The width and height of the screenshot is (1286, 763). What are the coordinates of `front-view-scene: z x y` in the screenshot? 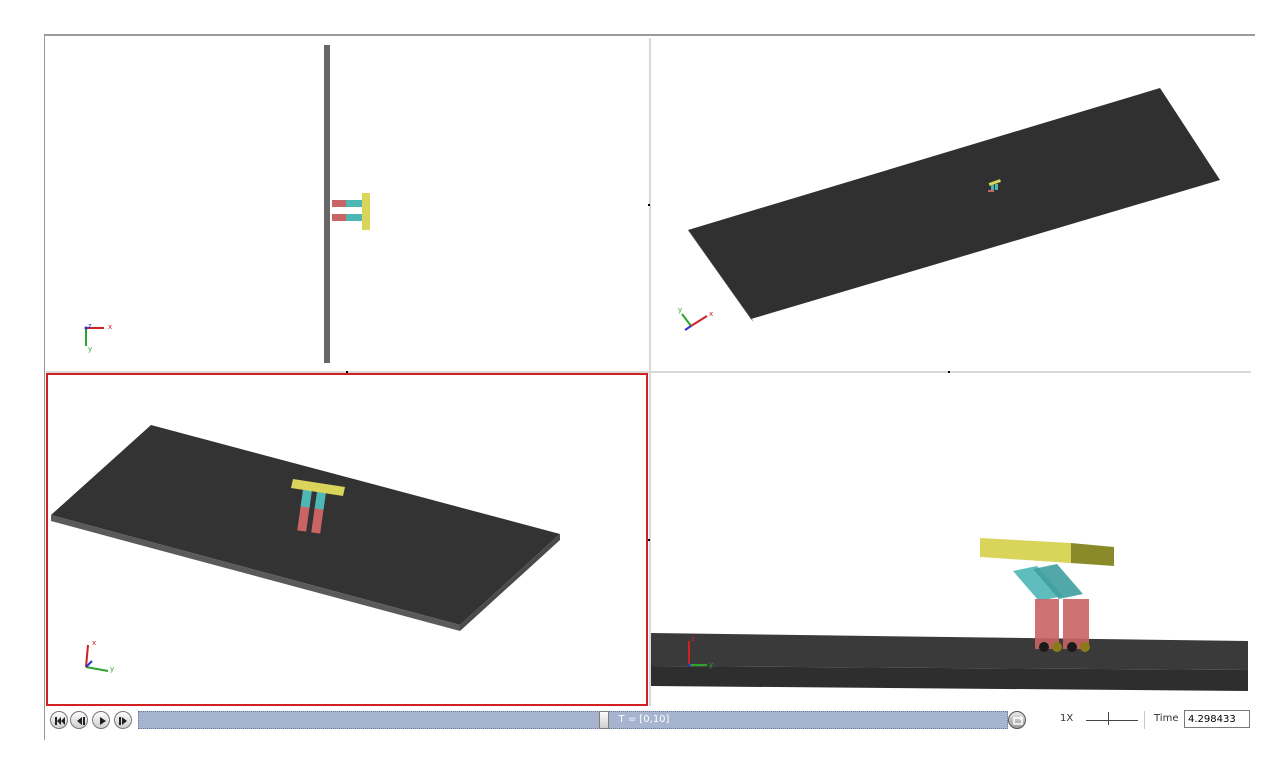 It's located at (227, 204).